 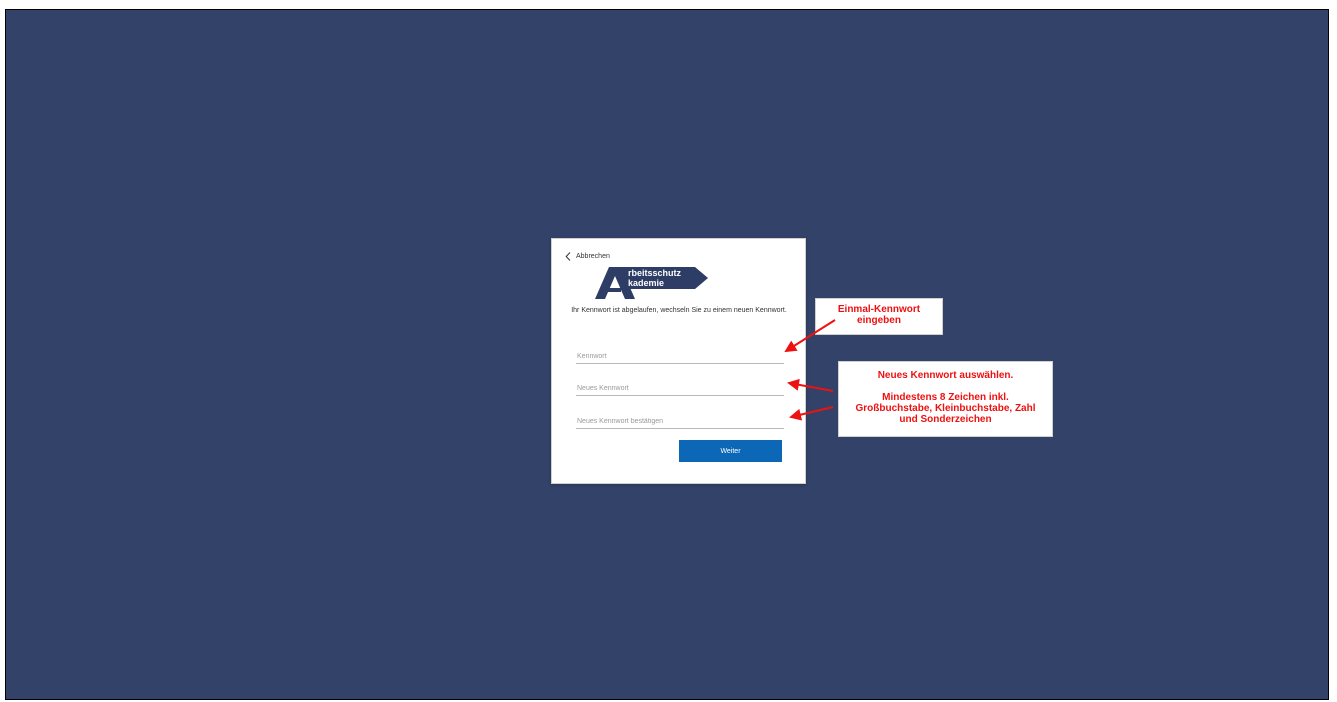 I want to click on annotation-one-time-password: Einmal-Kennwort eingeben, so click(x=879, y=316).